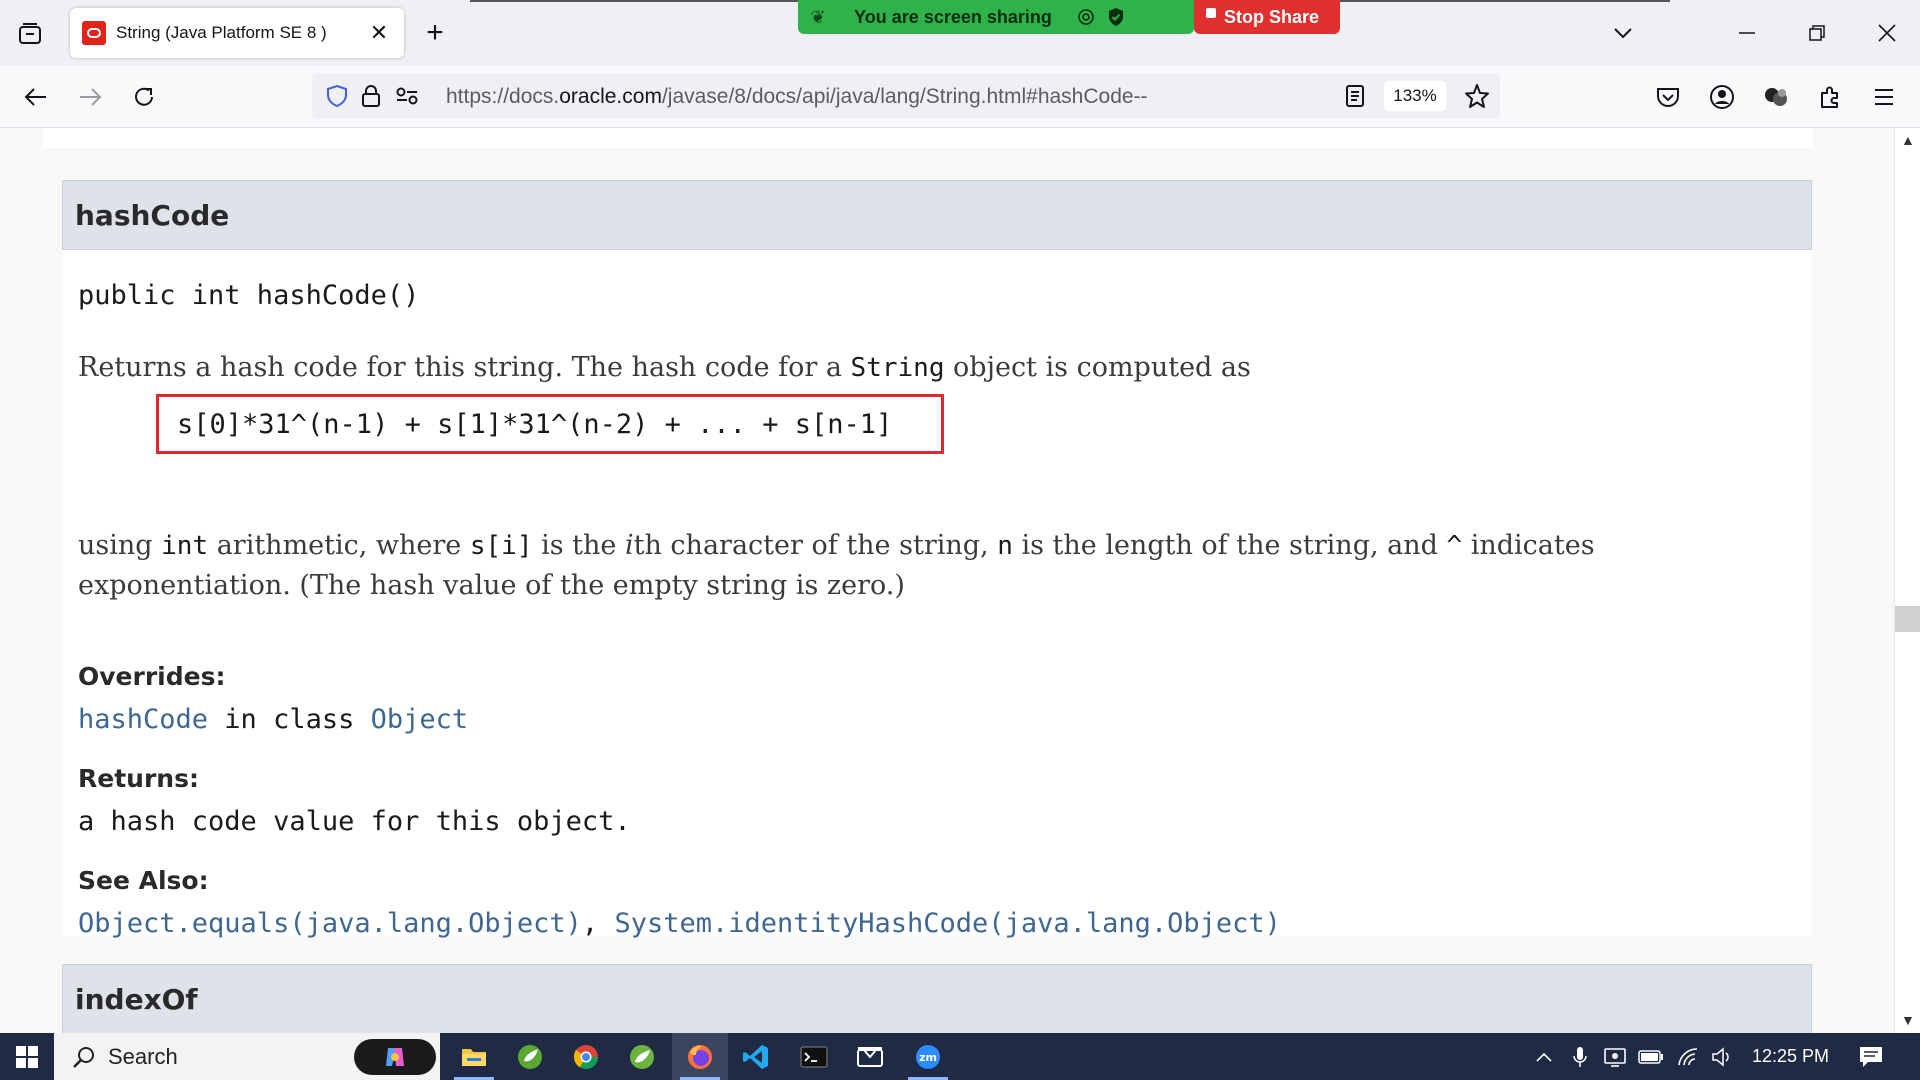 The height and width of the screenshot is (1080, 1920). What do you see at coordinates (870, 1056) in the screenshot?
I see `snipping-tool-icon` at bounding box center [870, 1056].